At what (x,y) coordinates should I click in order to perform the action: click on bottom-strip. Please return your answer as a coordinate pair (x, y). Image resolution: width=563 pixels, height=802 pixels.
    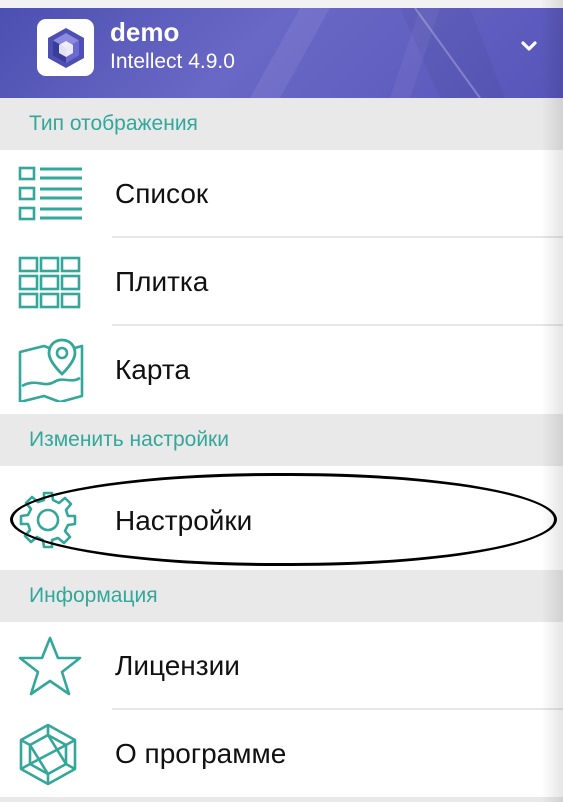
    Looking at the image, I should click on (281, 799).